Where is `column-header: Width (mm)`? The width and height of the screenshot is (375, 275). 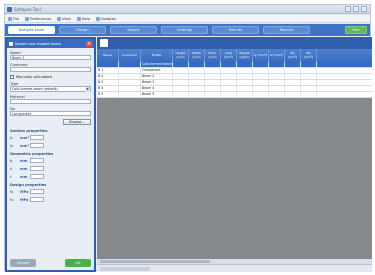
column-header: Width (mm) is located at coordinates (197, 55).